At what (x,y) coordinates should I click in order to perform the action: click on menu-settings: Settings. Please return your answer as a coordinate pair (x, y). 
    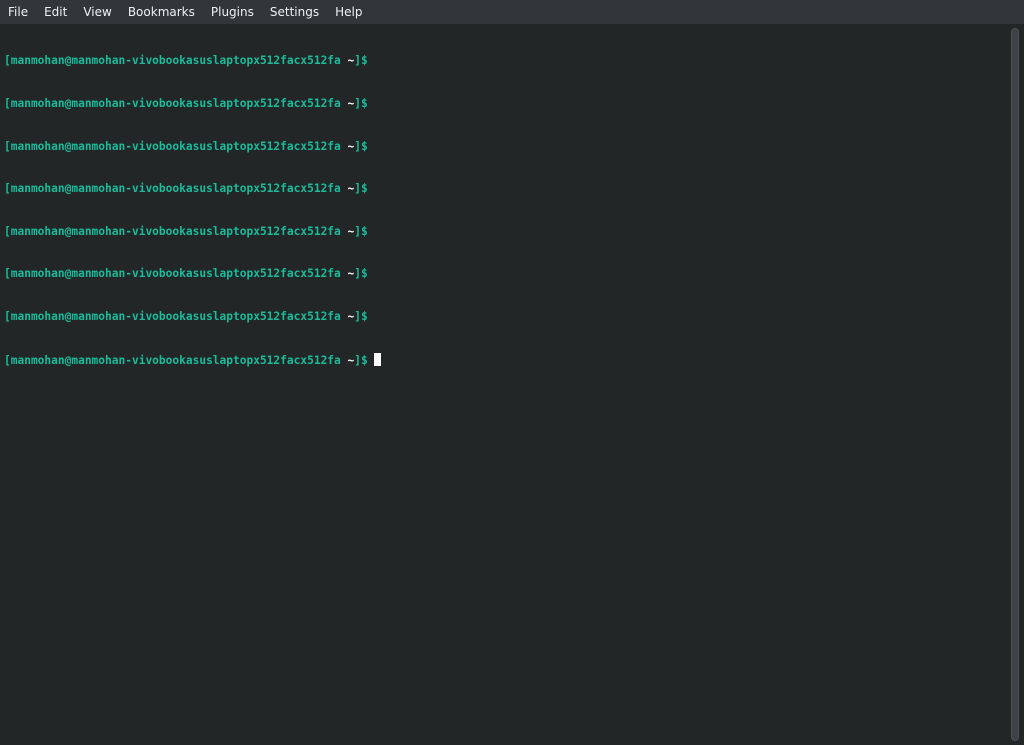
    Looking at the image, I should click on (294, 12).